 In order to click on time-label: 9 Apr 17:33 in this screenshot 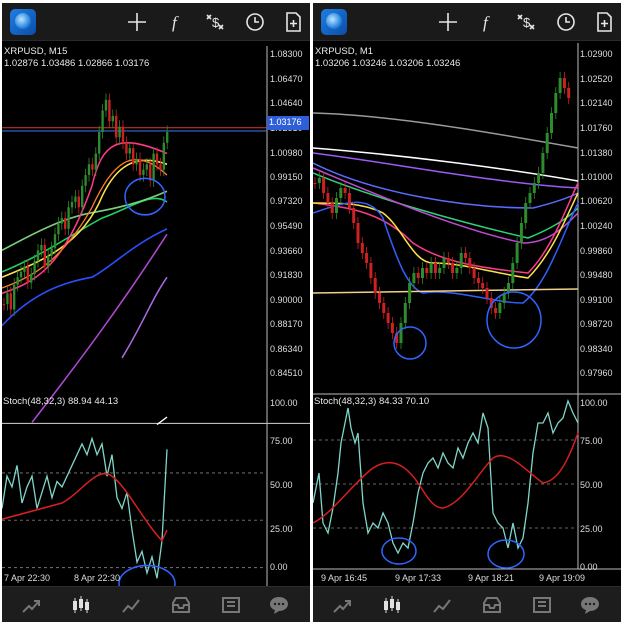, I will do `click(418, 578)`.